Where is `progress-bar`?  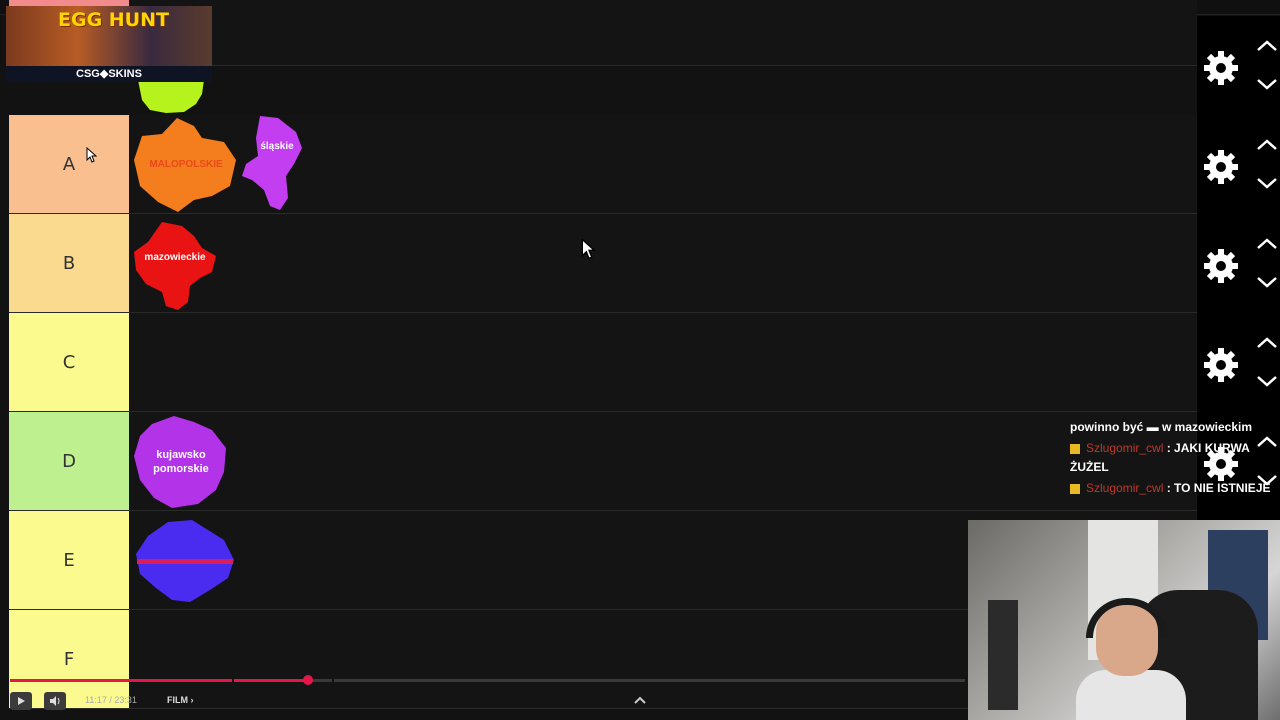
progress-bar is located at coordinates (487, 680).